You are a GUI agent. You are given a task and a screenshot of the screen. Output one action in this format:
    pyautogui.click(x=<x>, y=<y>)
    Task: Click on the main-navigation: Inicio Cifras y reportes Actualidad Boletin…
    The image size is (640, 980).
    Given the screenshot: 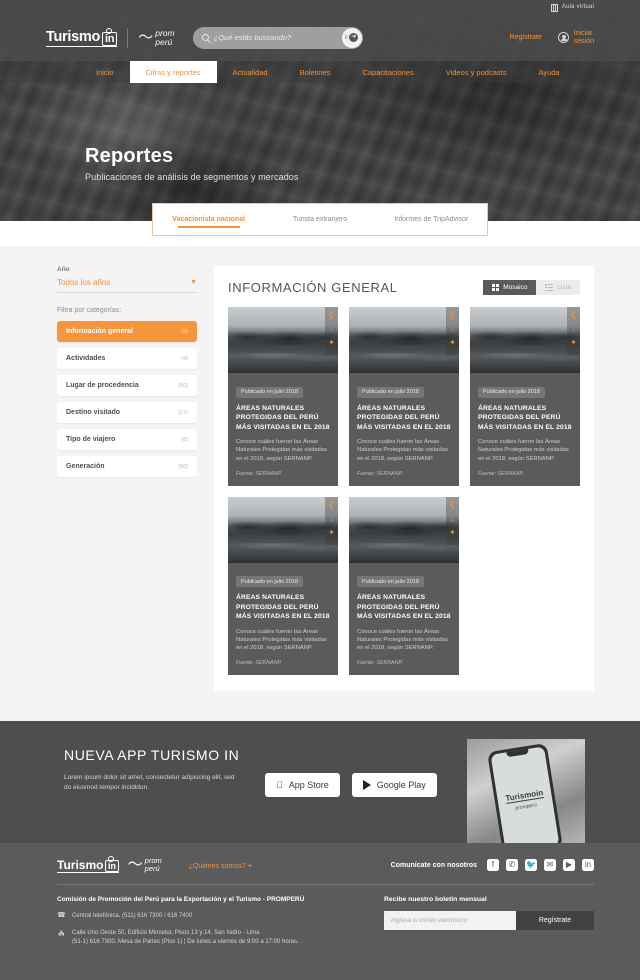 What is the action you would take?
    pyautogui.click(x=320, y=72)
    